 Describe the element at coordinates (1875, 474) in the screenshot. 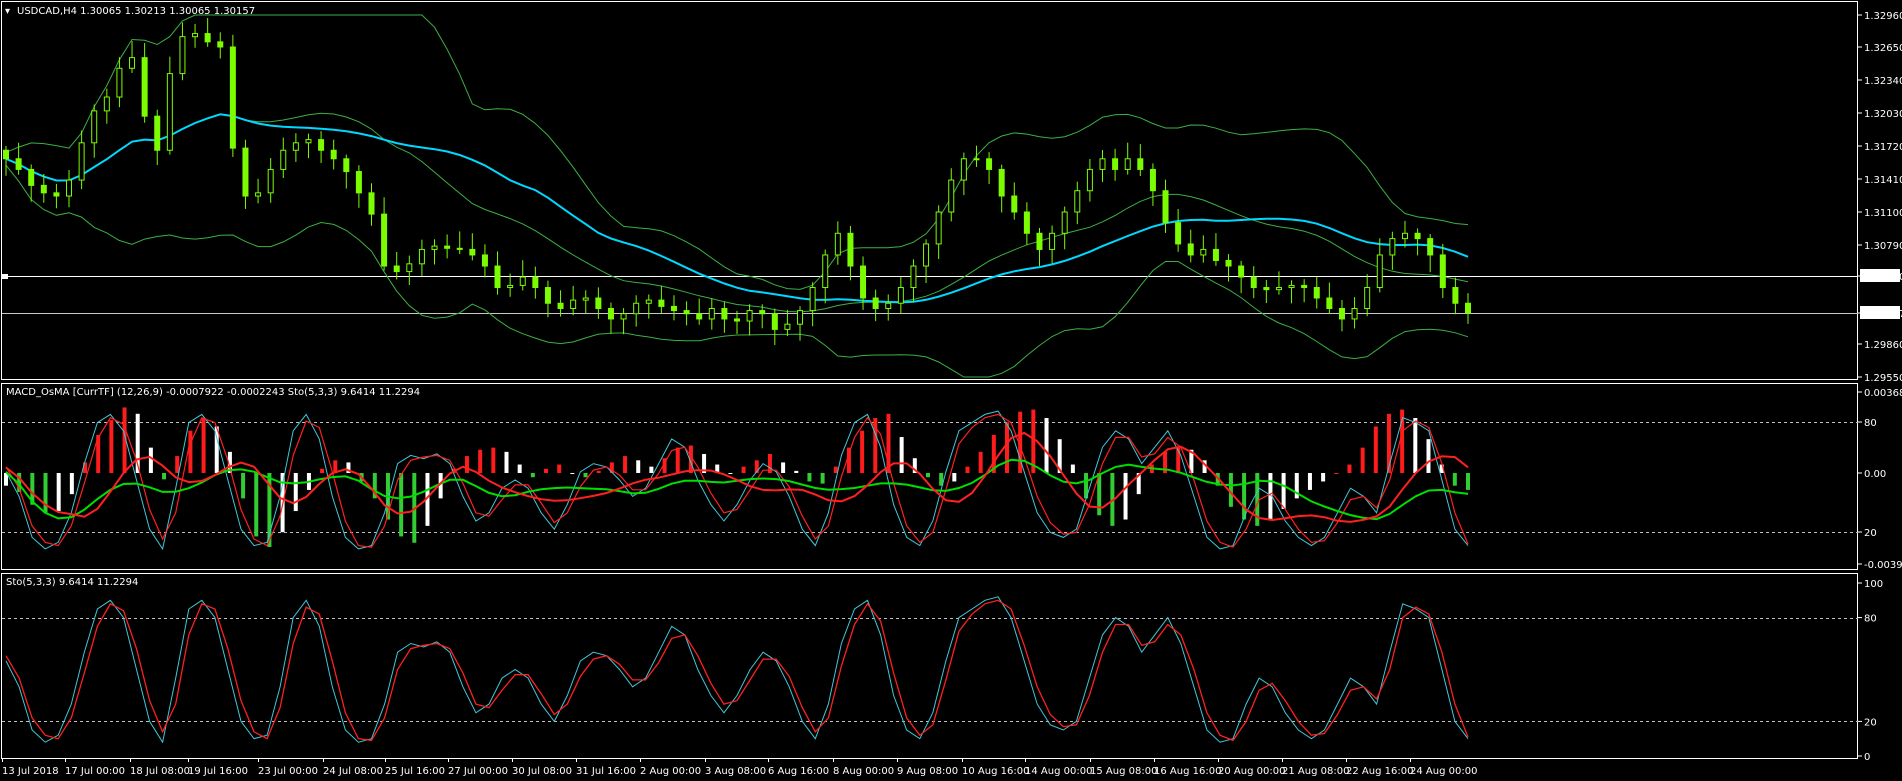

I see `macd-tick-label: 0.00` at that location.